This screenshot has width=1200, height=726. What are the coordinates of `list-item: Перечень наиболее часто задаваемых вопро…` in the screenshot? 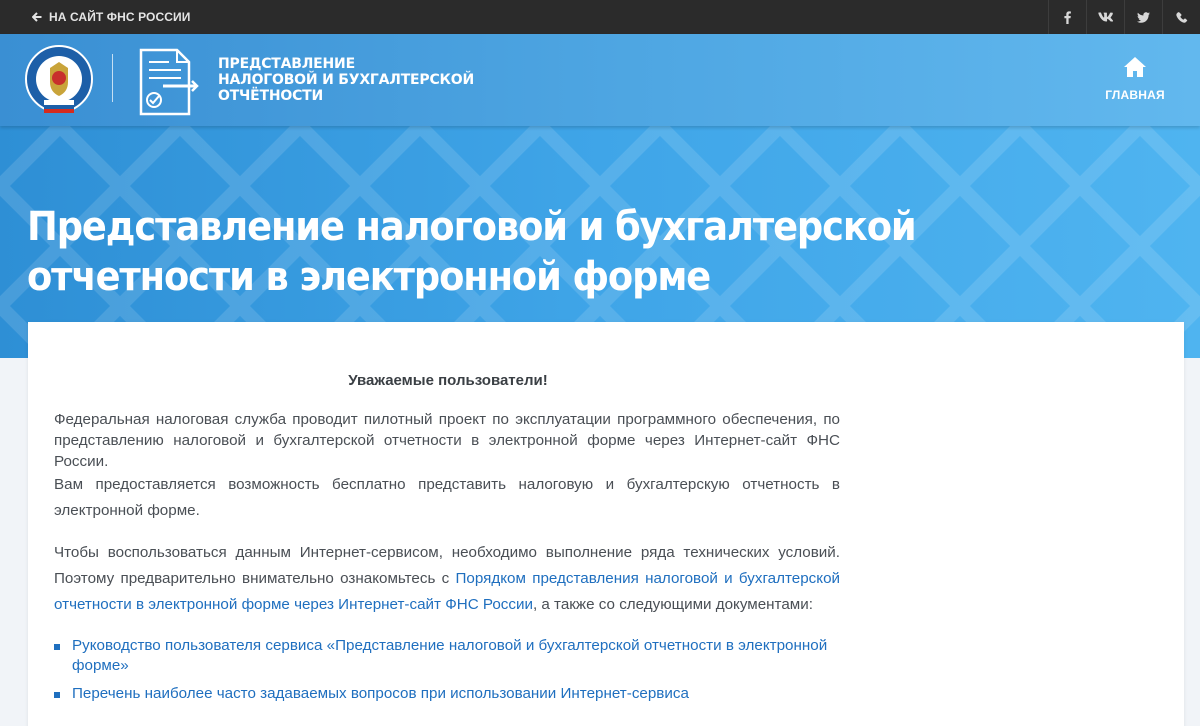 It's located at (447, 694).